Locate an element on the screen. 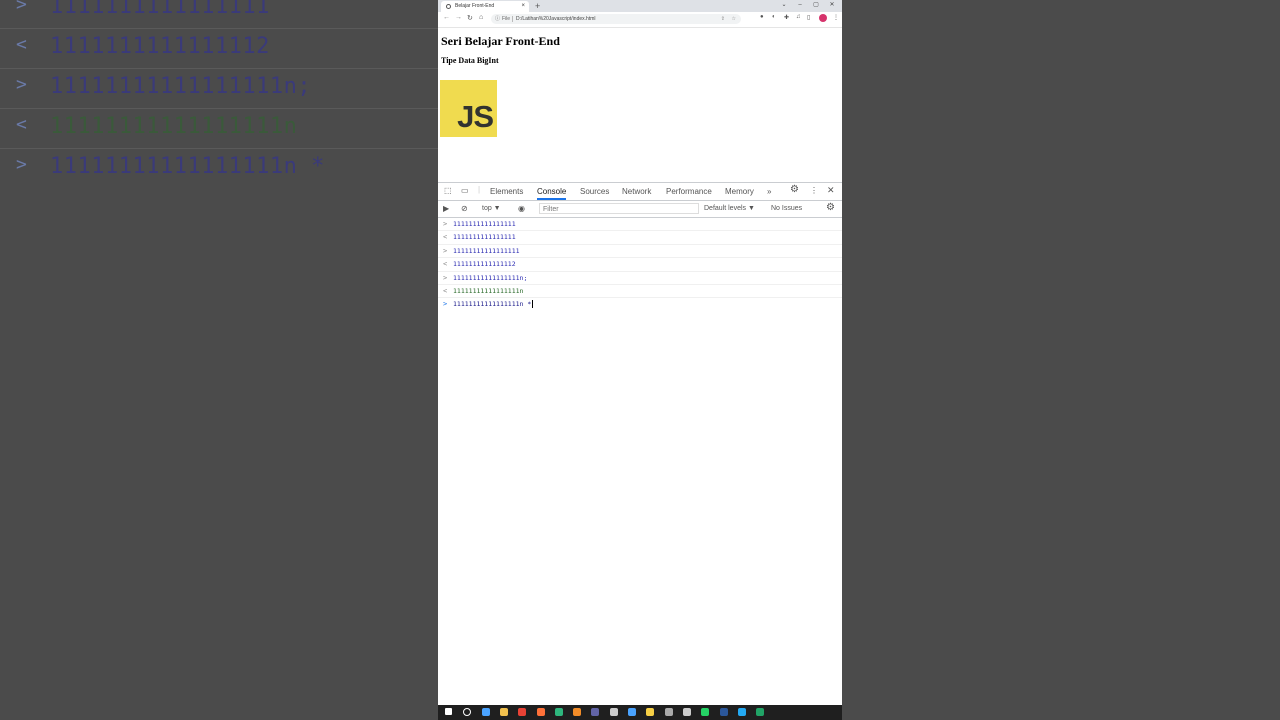 The image size is (1280, 720). tab-memory: Memory is located at coordinates (739, 191).